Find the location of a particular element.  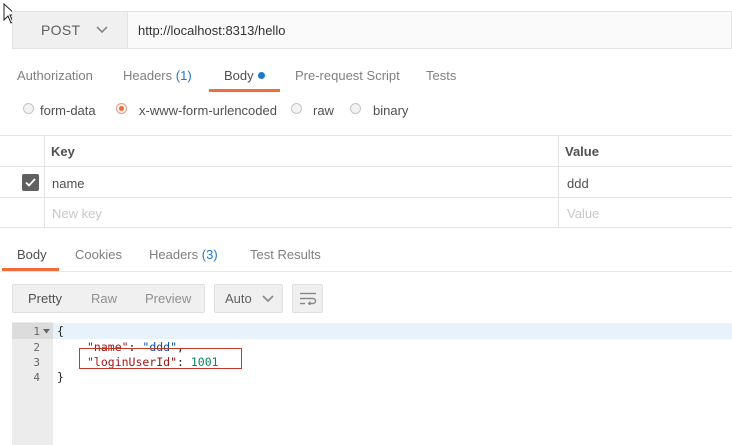

param-key-cell: name is located at coordinates (68, 183).